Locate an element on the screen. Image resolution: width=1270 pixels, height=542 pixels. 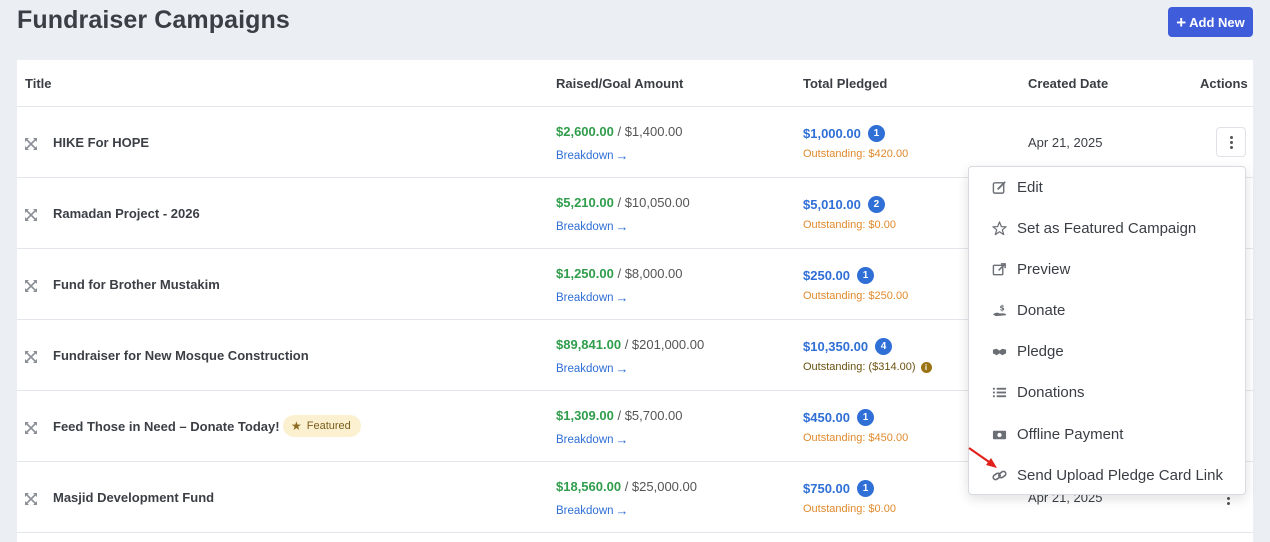
menu-item-pledge: Pledge is located at coordinates (1107, 351).